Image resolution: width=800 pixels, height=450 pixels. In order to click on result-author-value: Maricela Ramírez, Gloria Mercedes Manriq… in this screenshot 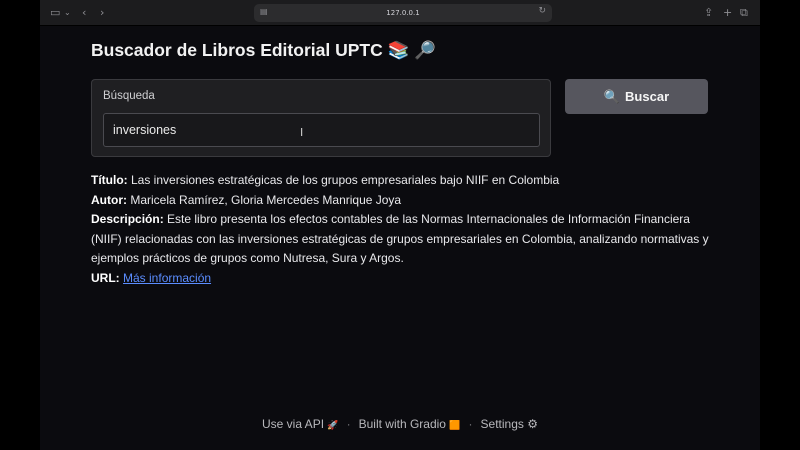, I will do `click(266, 199)`.